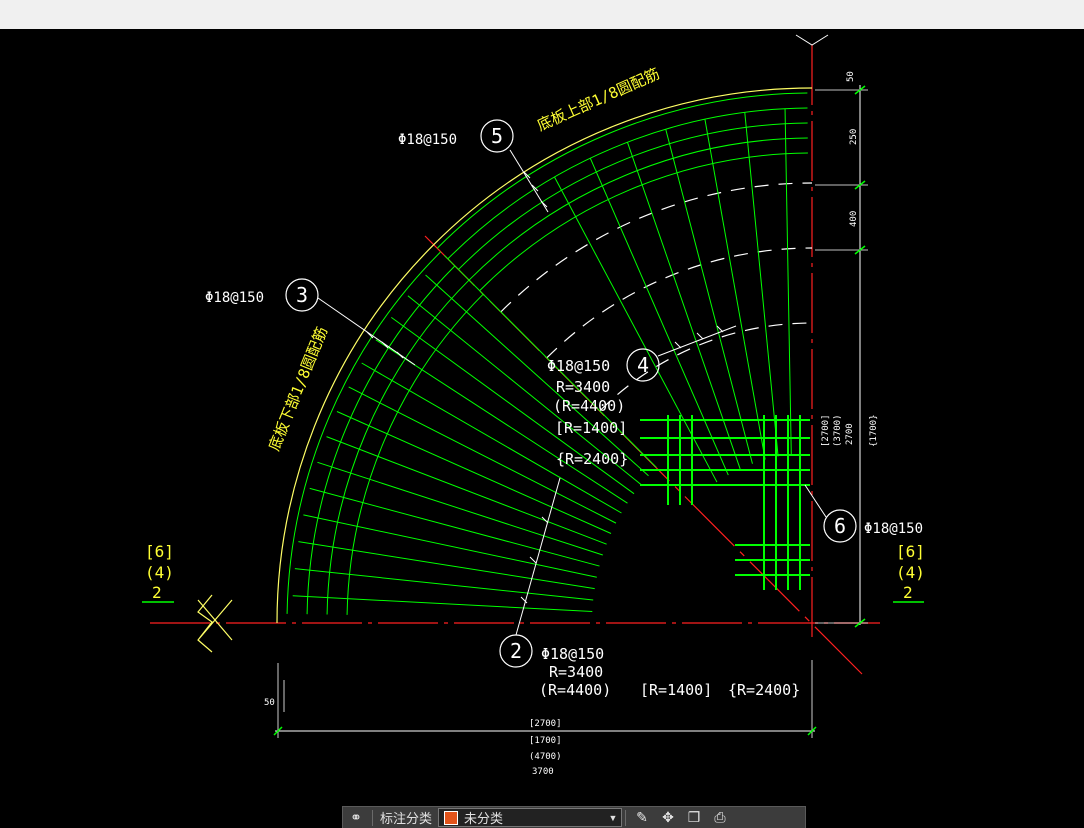  Describe the element at coordinates (545, 757) in the screenshot. I see `bottom-dim-stack-3: (4700)` at that location.